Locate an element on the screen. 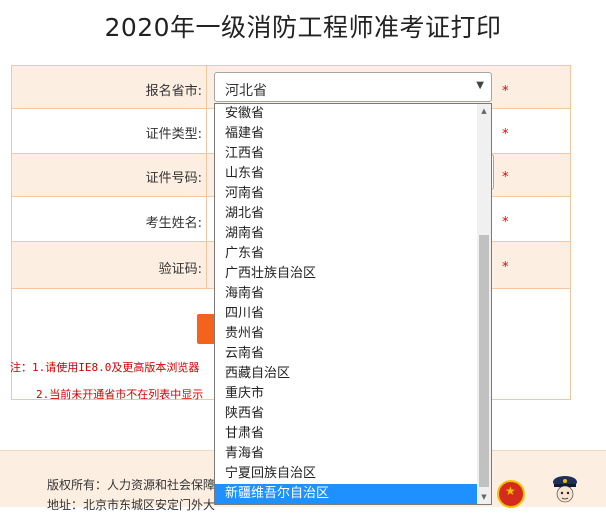  footer-copyright: 版权所有：人力资源和社会保障 is located at coordinates (131, 485).